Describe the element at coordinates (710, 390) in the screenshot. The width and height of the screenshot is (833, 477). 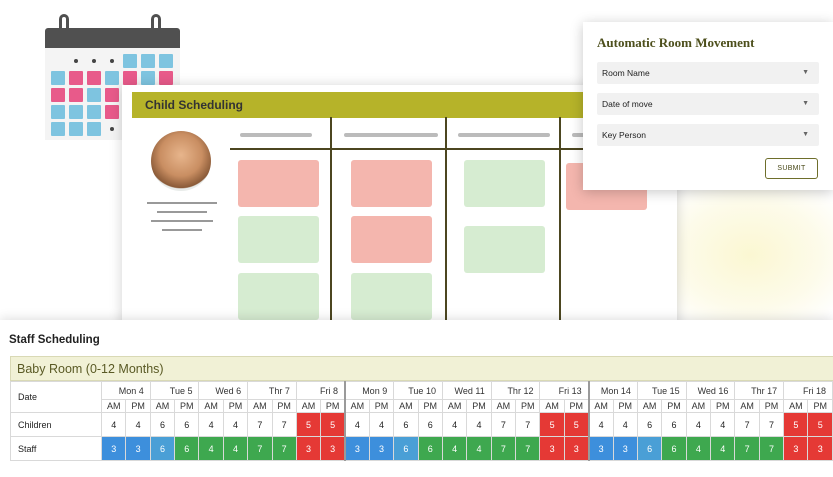
I see `day-header: Wed 16` at that location.